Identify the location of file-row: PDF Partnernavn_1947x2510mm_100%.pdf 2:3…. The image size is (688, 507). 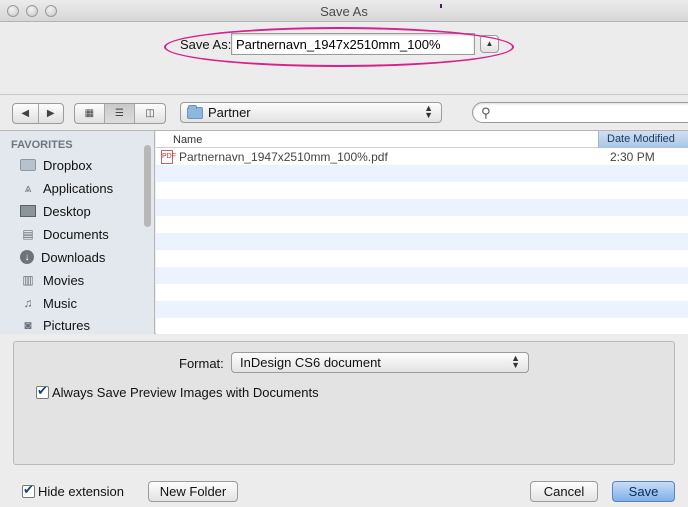
(422, 156).